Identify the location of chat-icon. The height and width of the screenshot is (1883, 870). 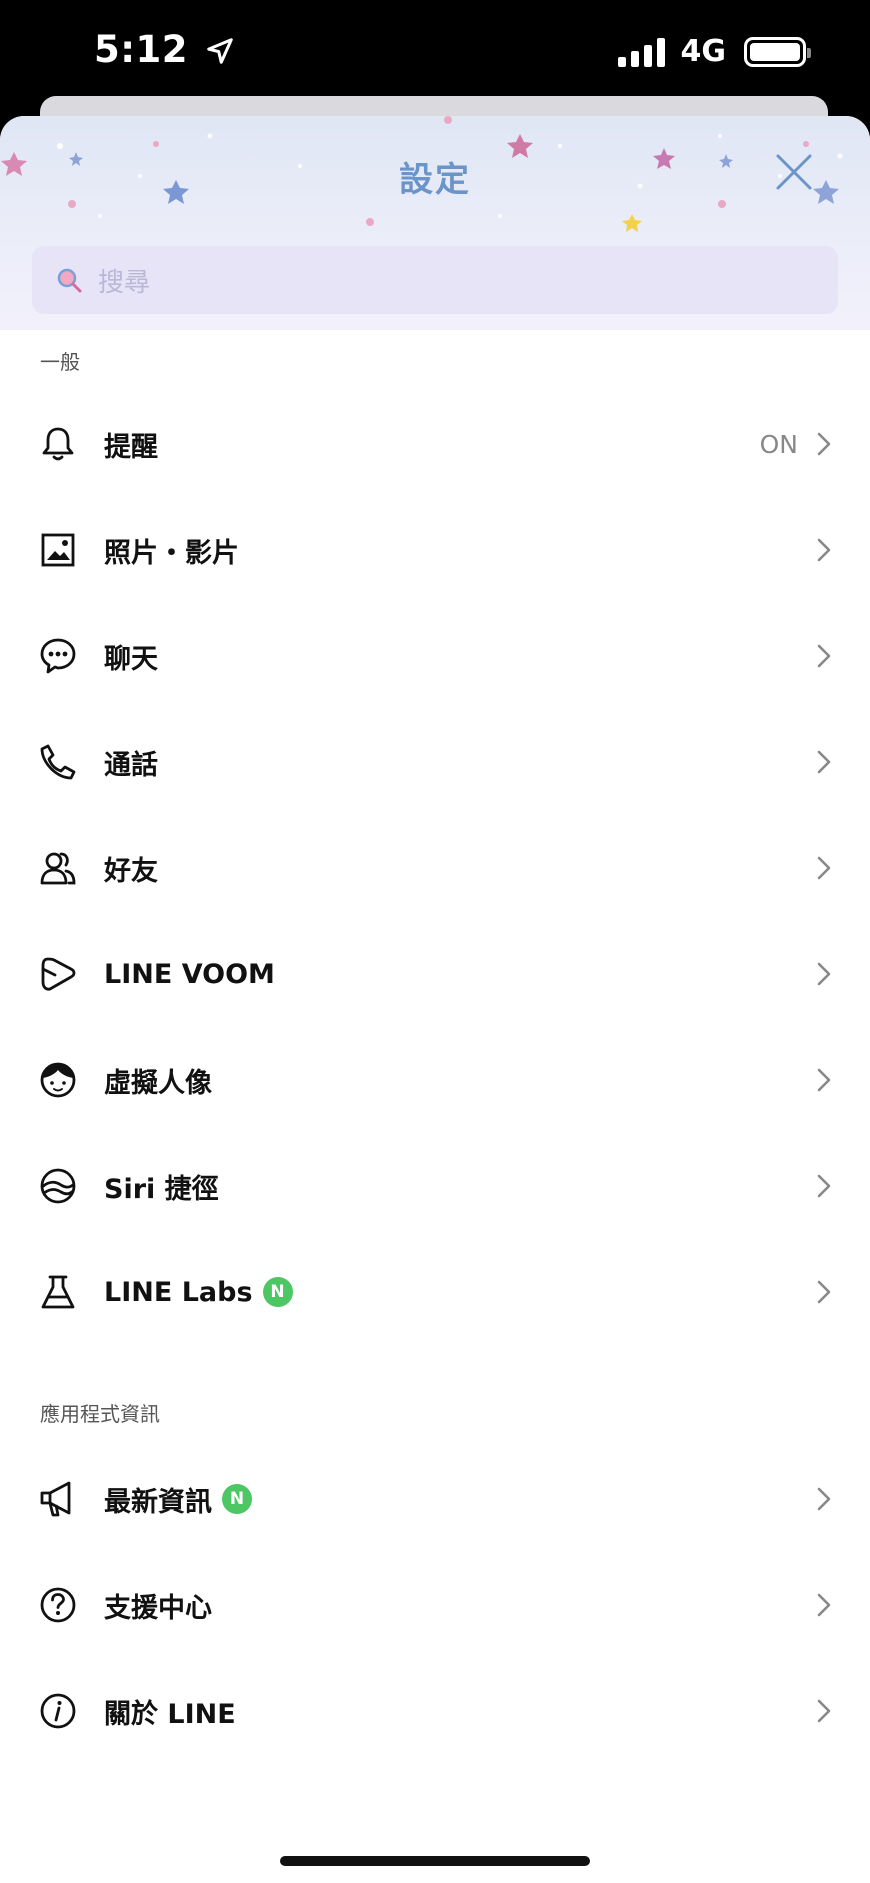
(58, 656).